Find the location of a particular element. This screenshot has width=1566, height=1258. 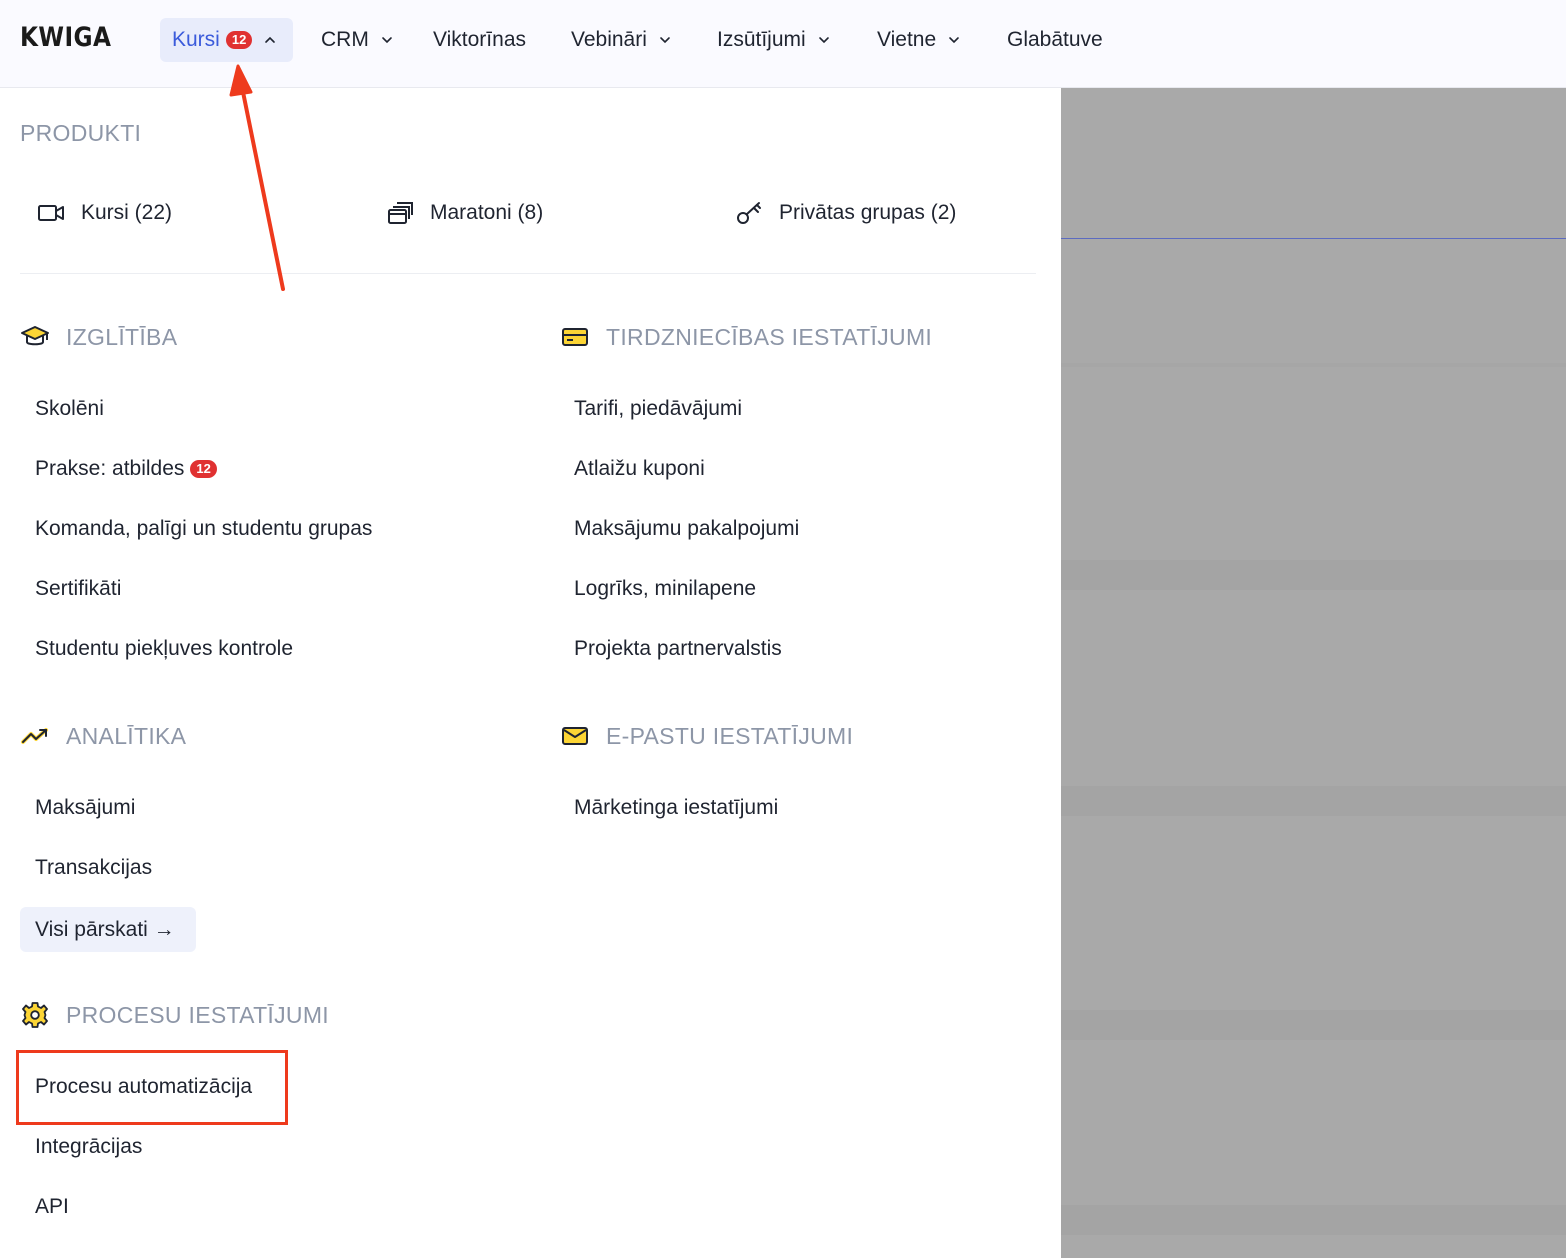

trending-up-icon is located at coordinates (35, 736).